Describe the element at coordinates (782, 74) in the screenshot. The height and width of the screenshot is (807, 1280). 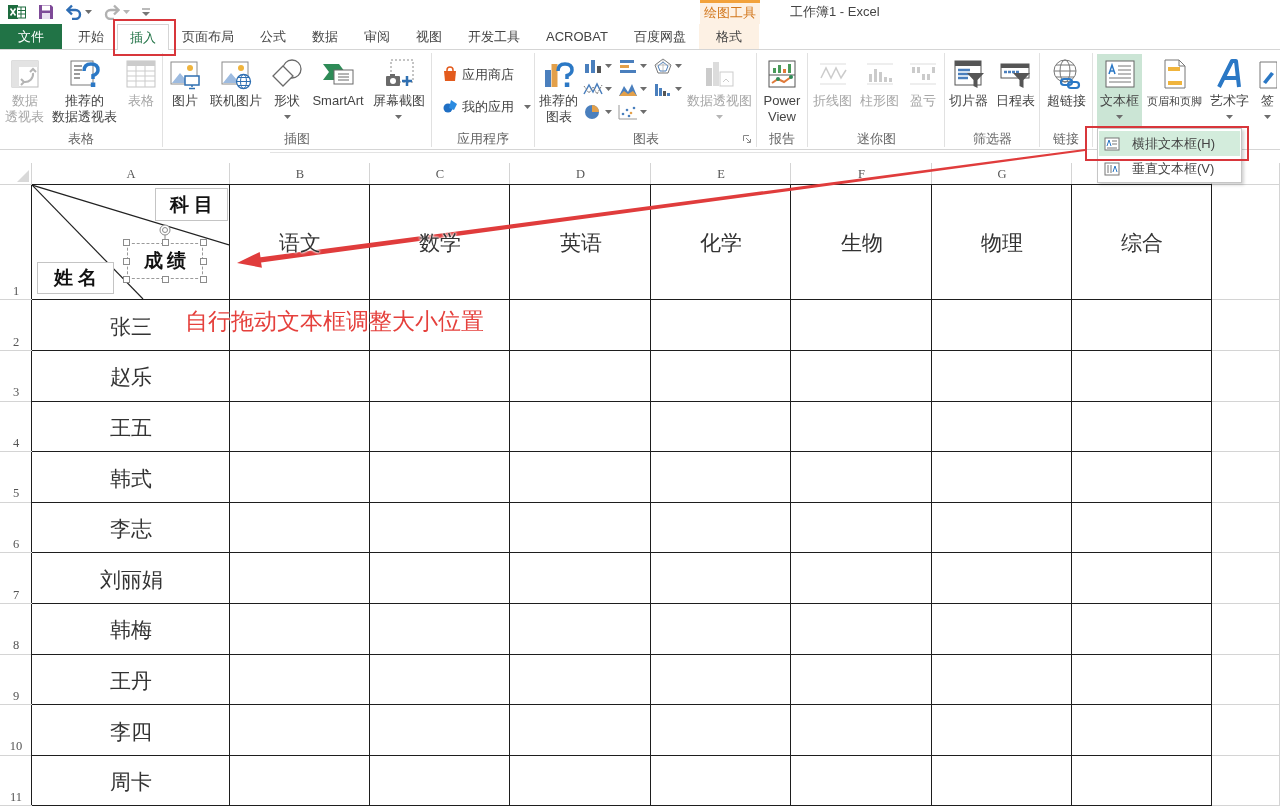
I see `chart-card-icon` at that location.